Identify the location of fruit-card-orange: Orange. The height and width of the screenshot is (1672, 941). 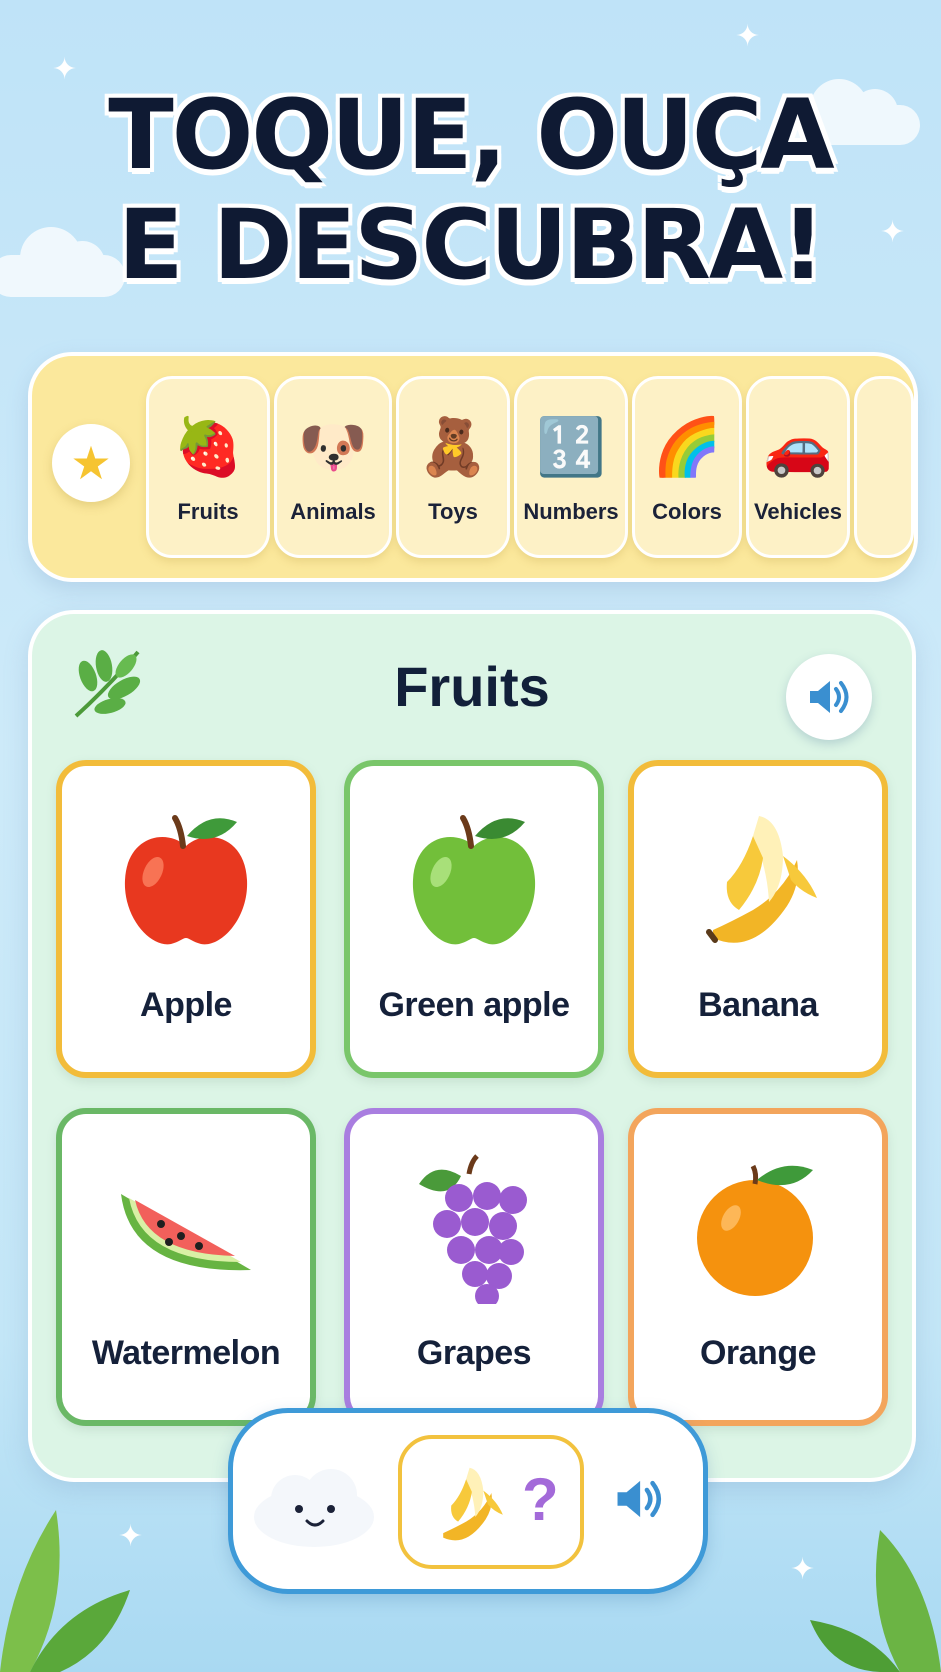
(758, 1267).